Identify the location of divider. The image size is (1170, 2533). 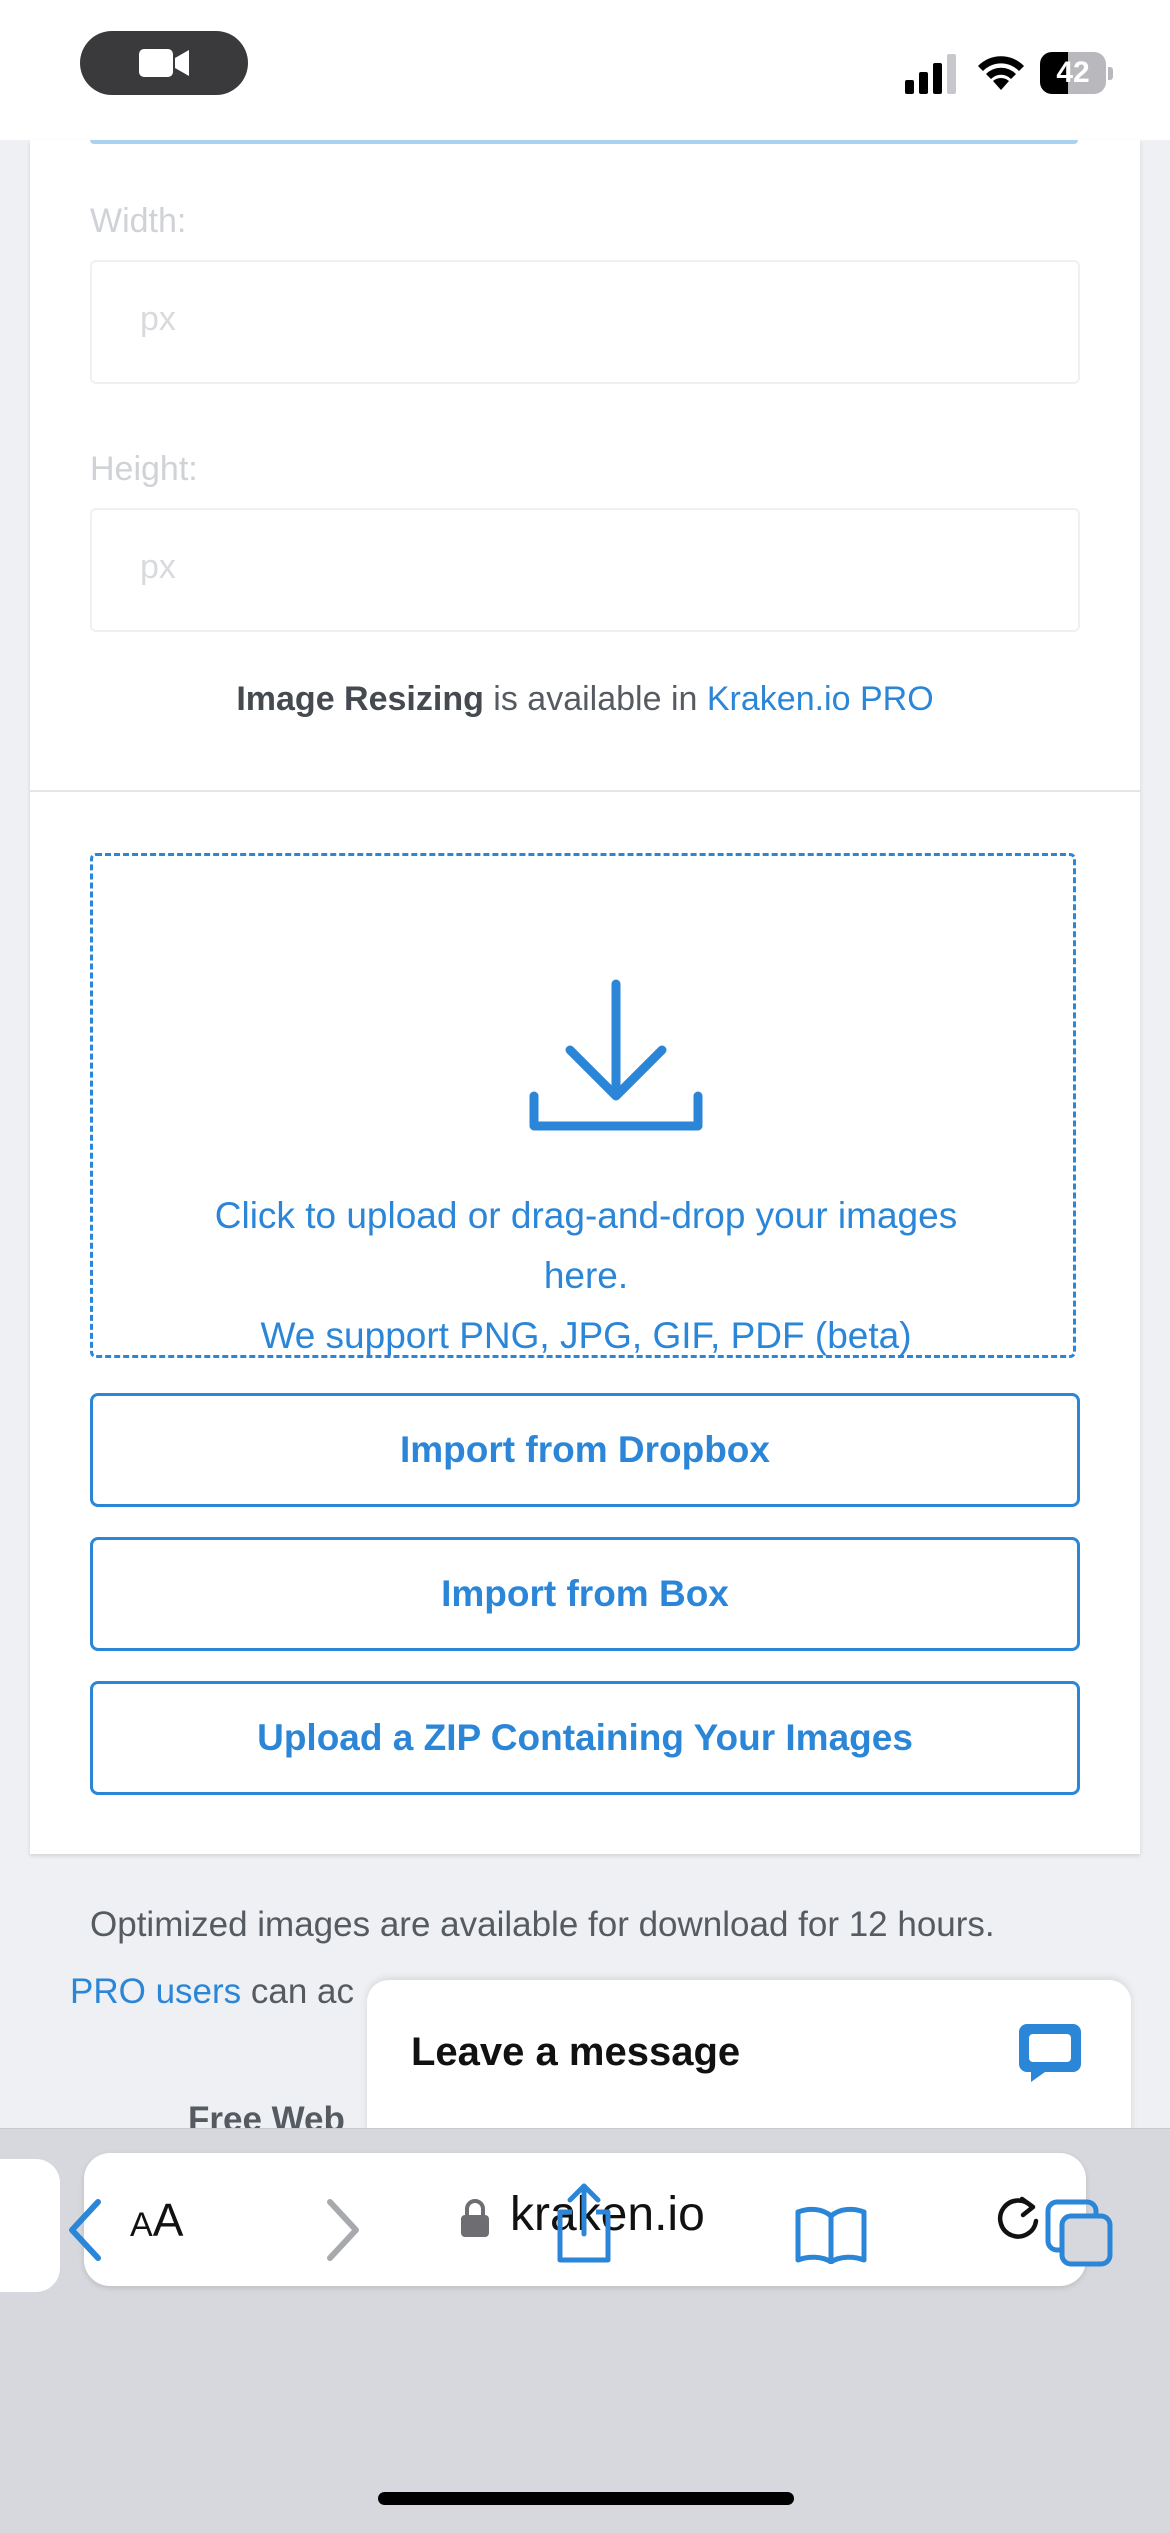
(585, 791).